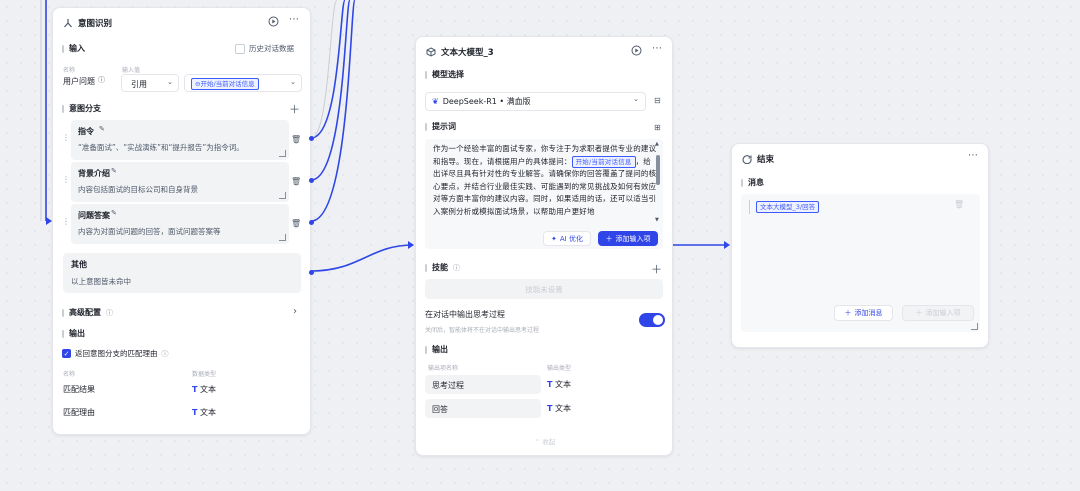 The height and width of the screenshot is (491, 1080). Describe the element at coordinates (938, 313) in the screenshot. I see `add-input-button-disabled: ＋添加输入项` at that location.